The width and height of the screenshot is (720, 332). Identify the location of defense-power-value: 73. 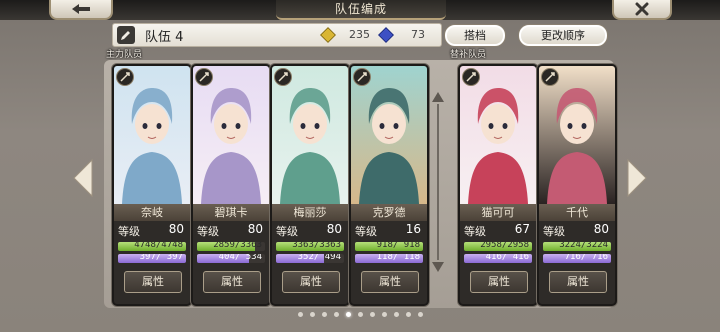
(418, 34).